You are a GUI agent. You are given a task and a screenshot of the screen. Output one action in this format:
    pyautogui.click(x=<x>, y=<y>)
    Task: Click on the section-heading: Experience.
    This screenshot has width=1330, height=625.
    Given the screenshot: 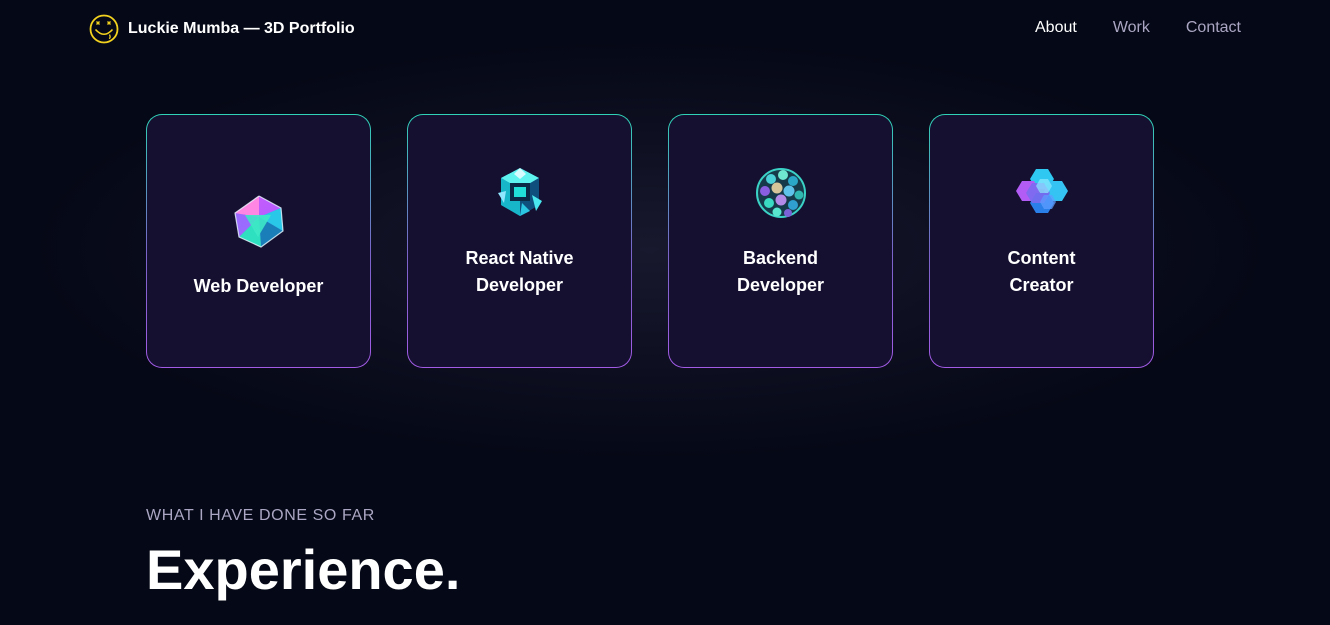 What is the action you would take?
    pyautogui.click(x=303, y=569)
    